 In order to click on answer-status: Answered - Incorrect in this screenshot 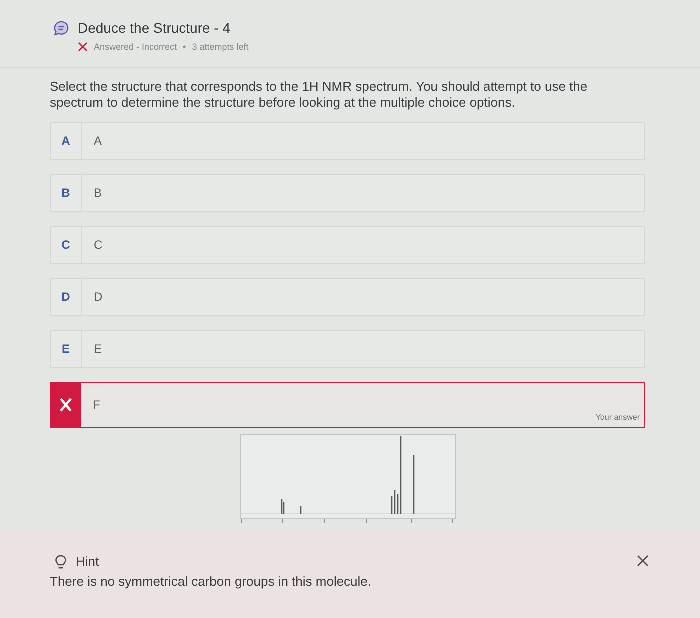, I will do `click(136, 47)`.